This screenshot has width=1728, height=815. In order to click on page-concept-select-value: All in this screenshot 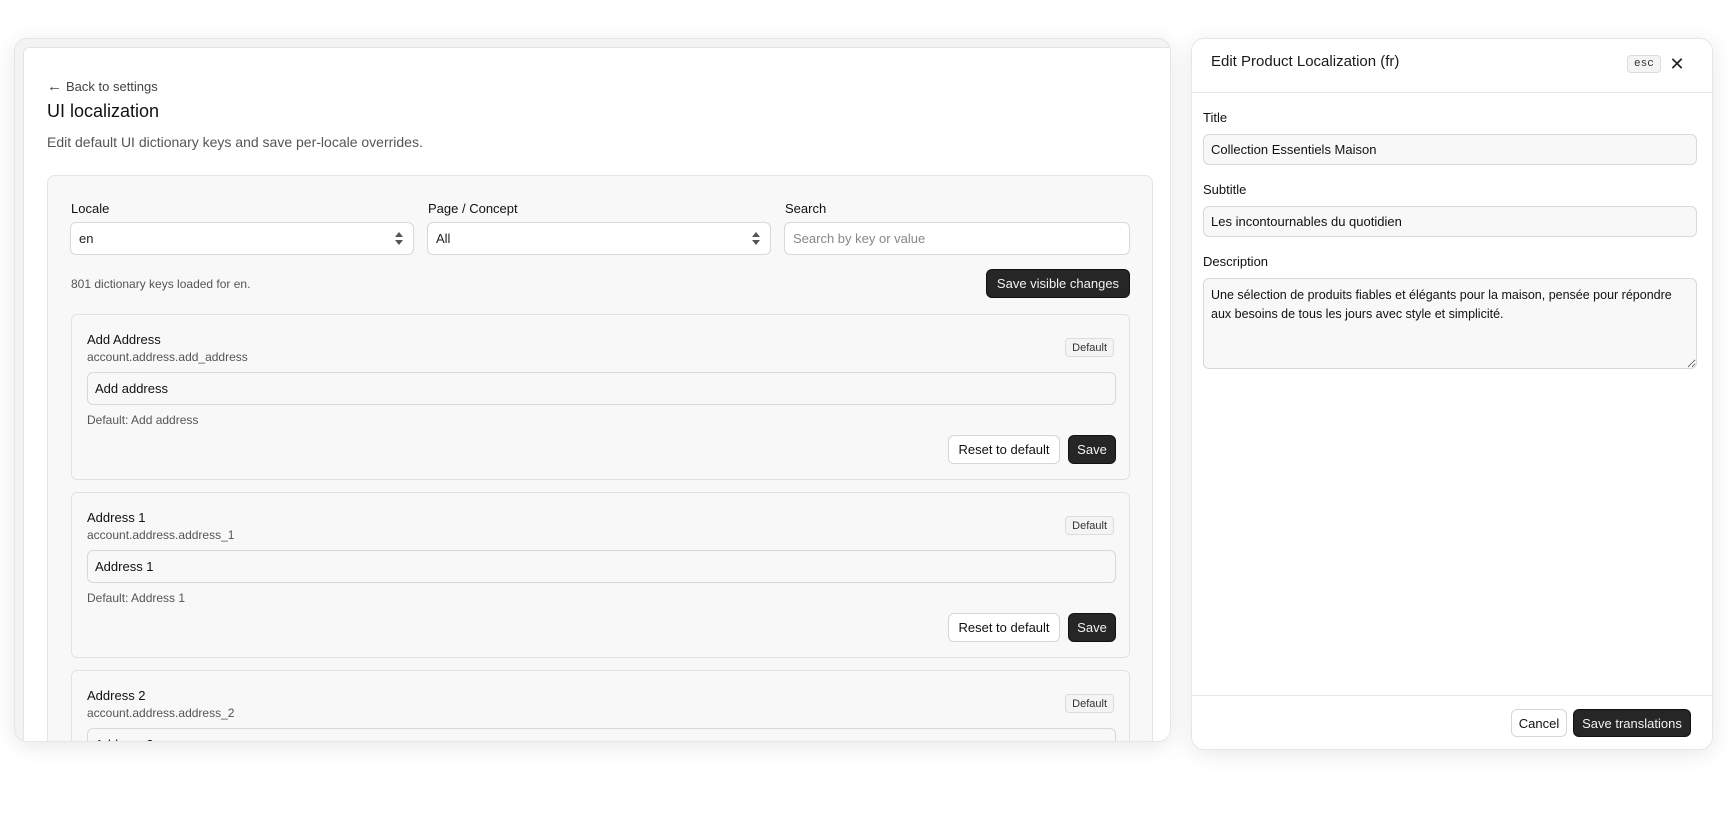, I will do `click(443, 238)`.